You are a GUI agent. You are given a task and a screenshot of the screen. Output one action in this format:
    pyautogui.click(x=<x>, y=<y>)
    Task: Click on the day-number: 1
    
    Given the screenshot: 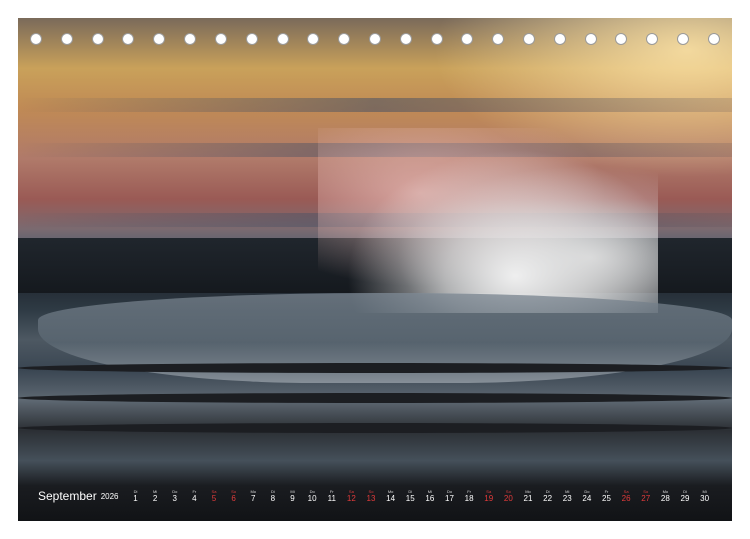 What is the action you would take?
    pyautogui.click(x=135, y=498)
    